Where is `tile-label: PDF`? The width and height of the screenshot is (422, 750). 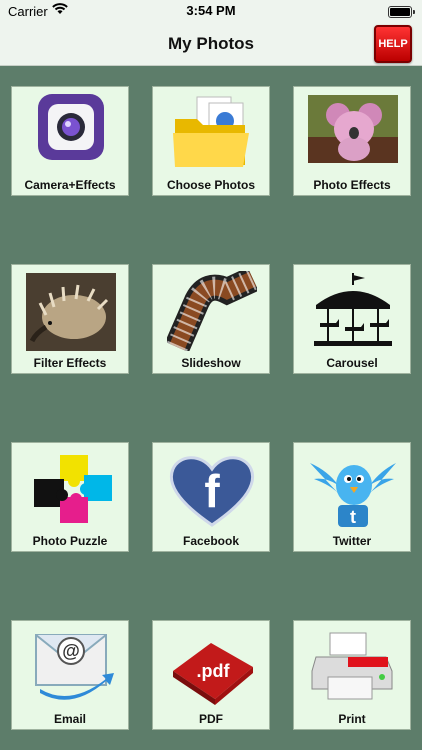 tile-label: PDF is located at coordinates (211, 719).